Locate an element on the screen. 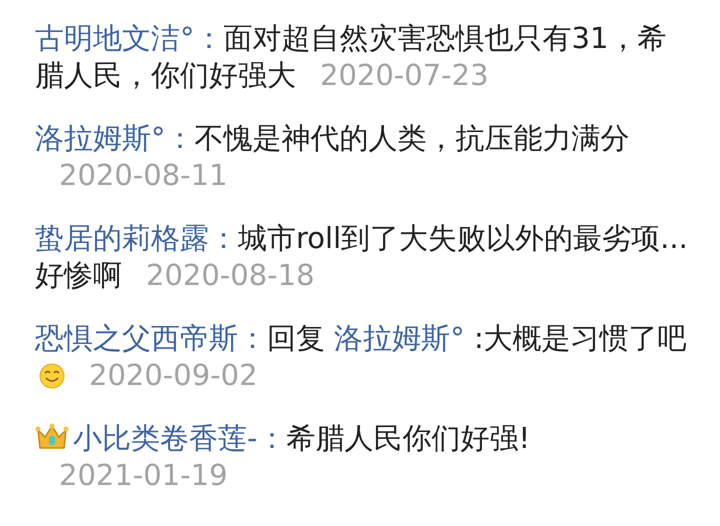  comment-text: 小比类卷香莲-：希腊人民你们好强! 2021-01-19 is located at coordinates (362, 457).